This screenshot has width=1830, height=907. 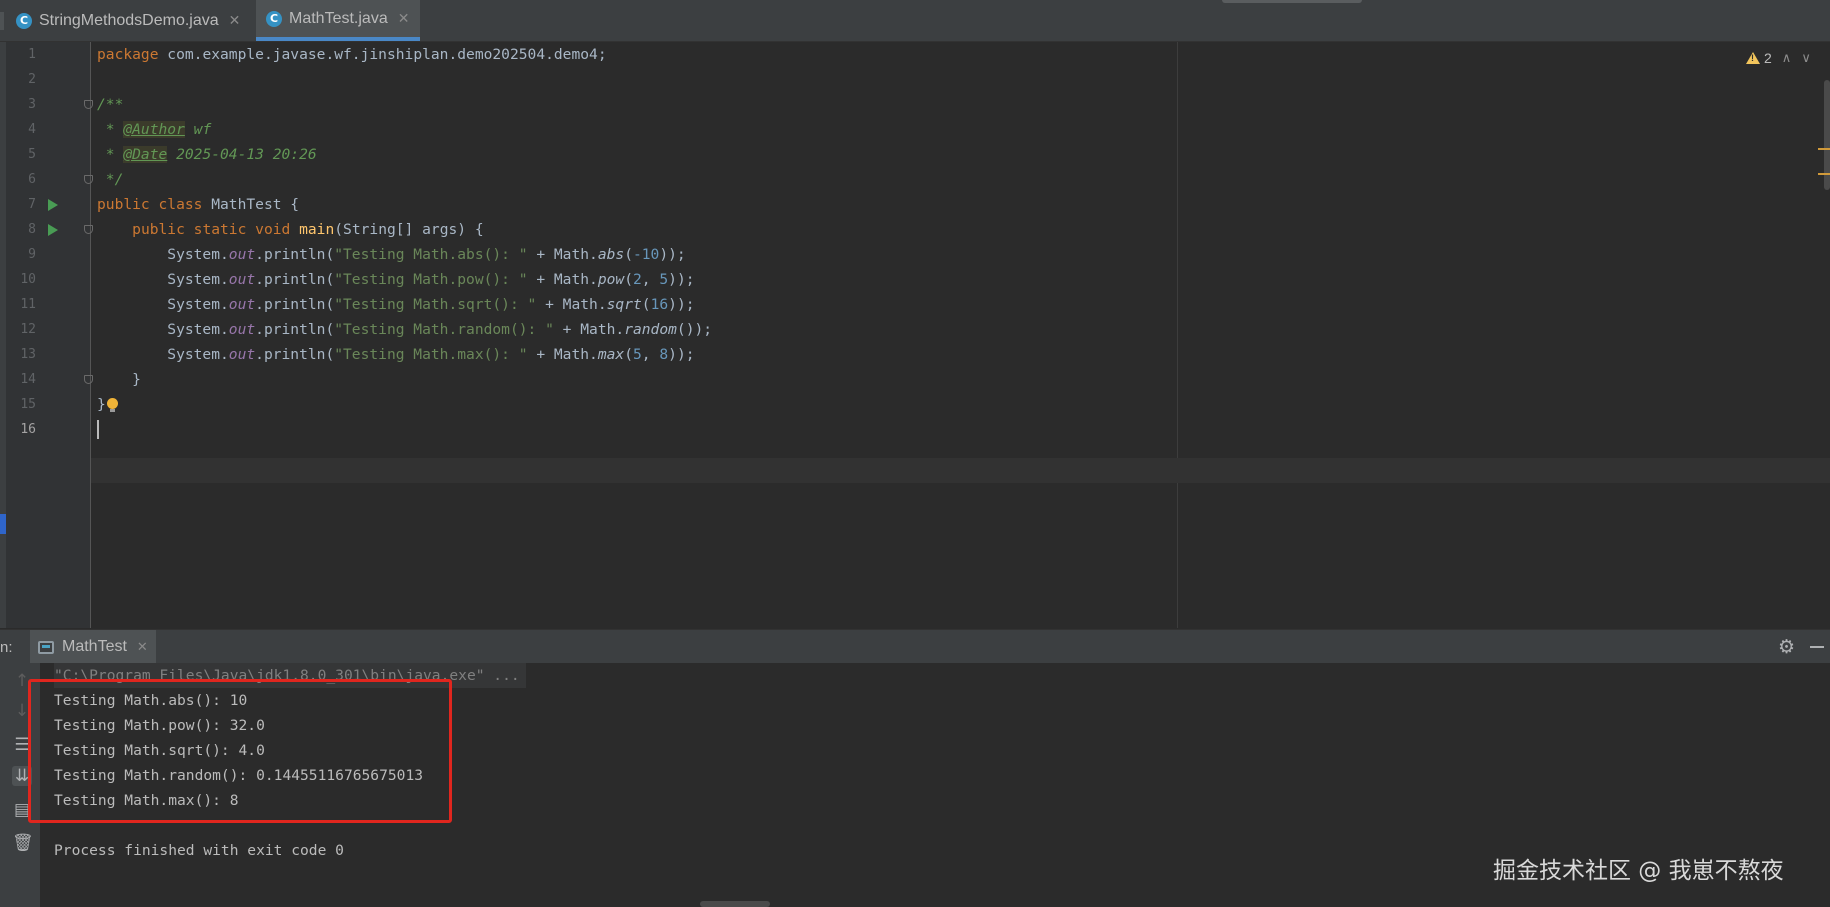 What do you see at coordinates (32, 104) in the screenshot?
I see `line-number: 3` at bounding box center [32, 104].